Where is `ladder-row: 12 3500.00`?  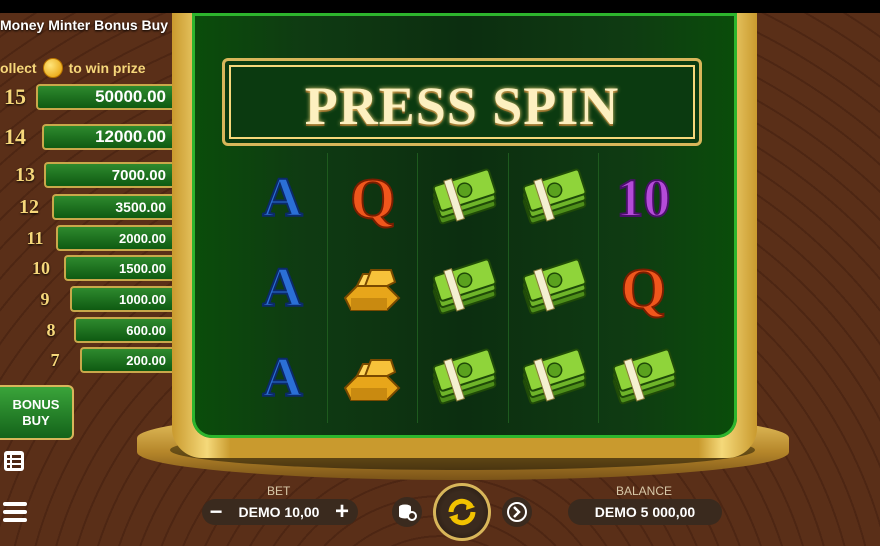 ladder-row: 12 3500.00 is located at coordinates (89, 207).